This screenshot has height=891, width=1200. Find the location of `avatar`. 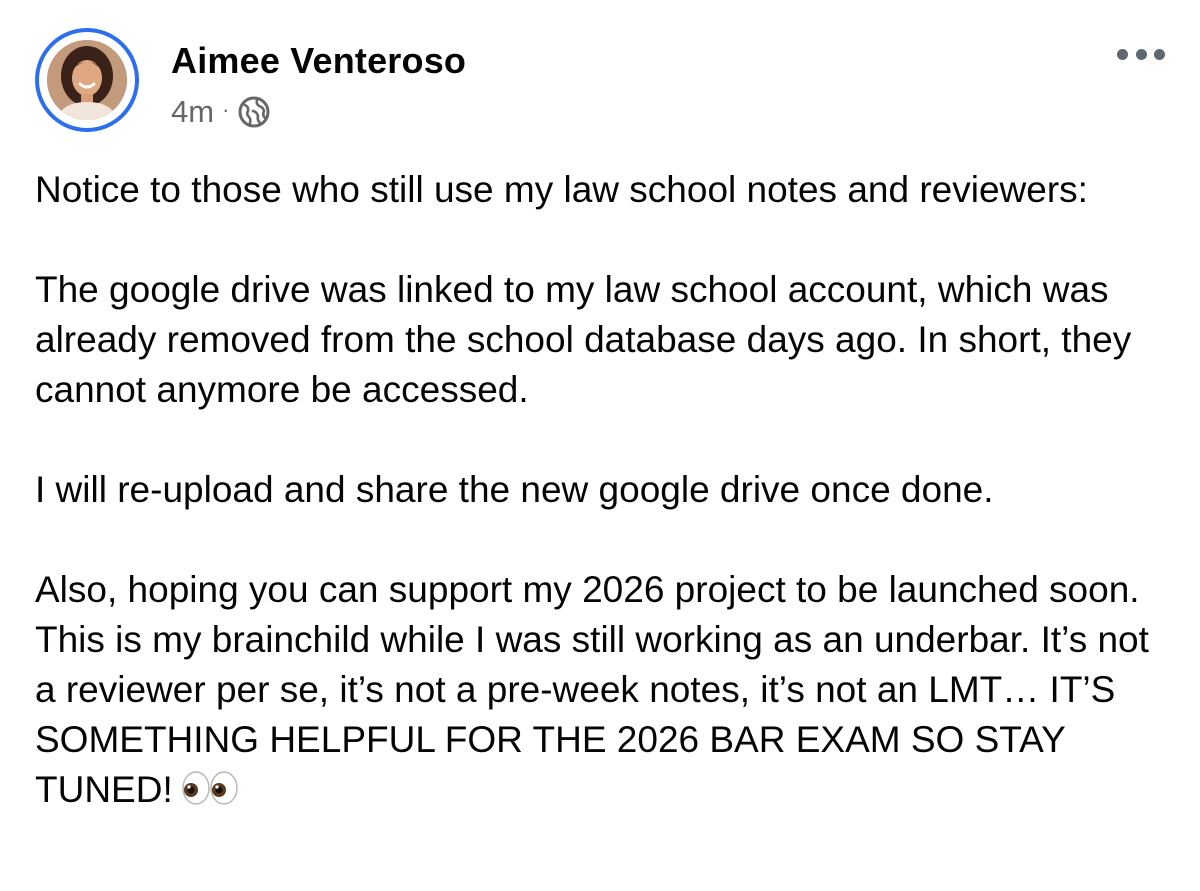

avatar is located at coordinates (87, 80).